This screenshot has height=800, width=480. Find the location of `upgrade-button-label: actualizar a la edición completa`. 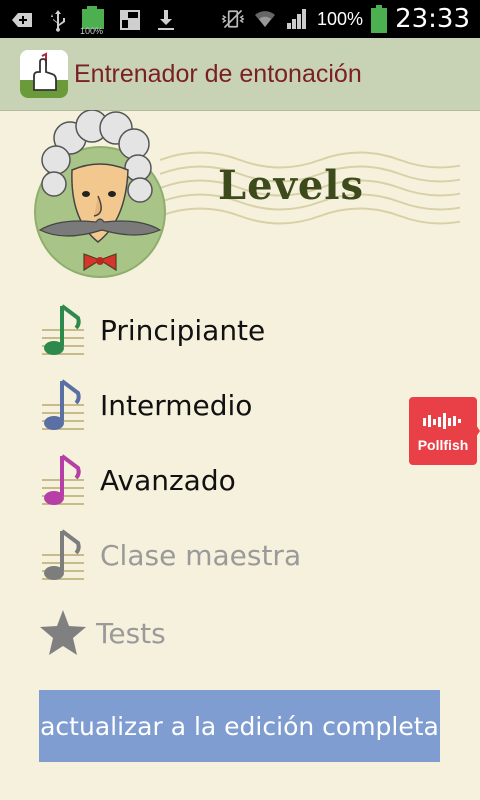

upgrade-button-label: actualizar a la edición completa is located at coordinates (239, 726).